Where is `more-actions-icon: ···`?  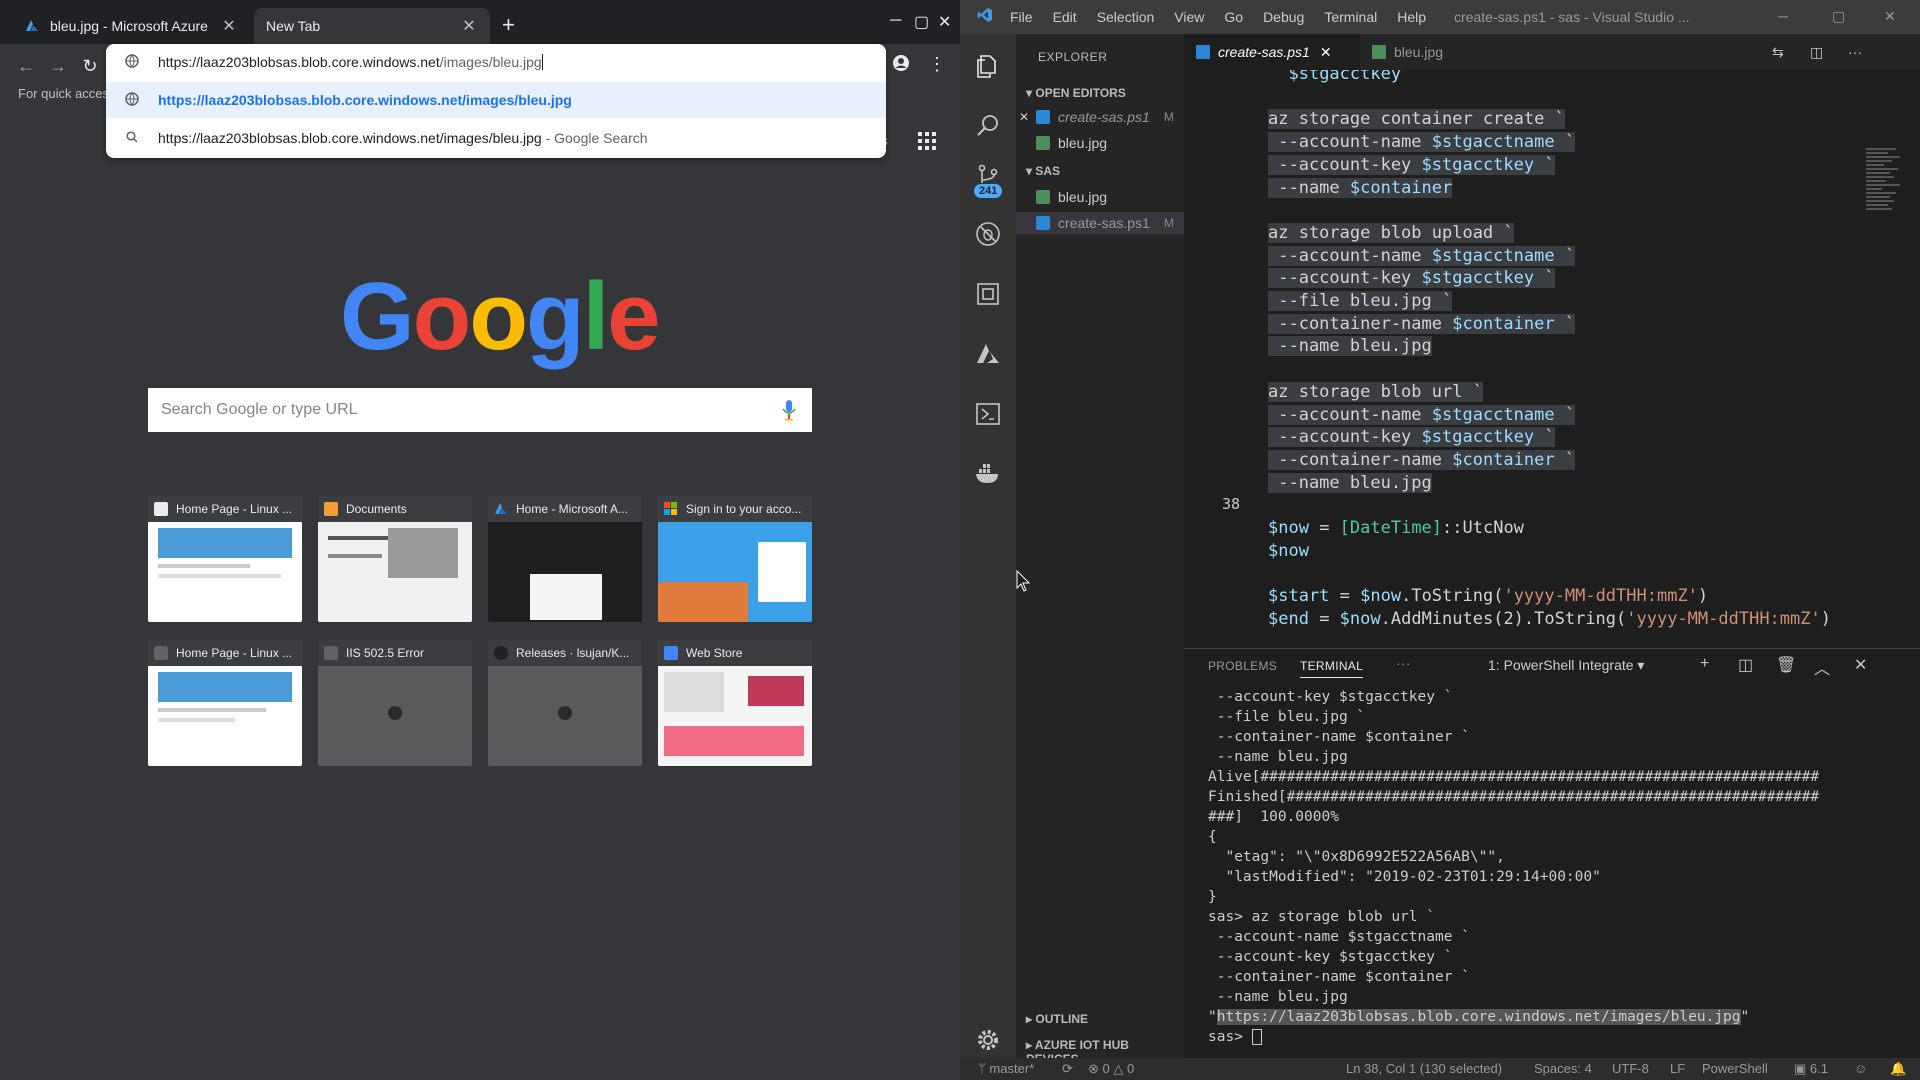 more-actions-icon: ··· is located at coordinates (1855, 52).